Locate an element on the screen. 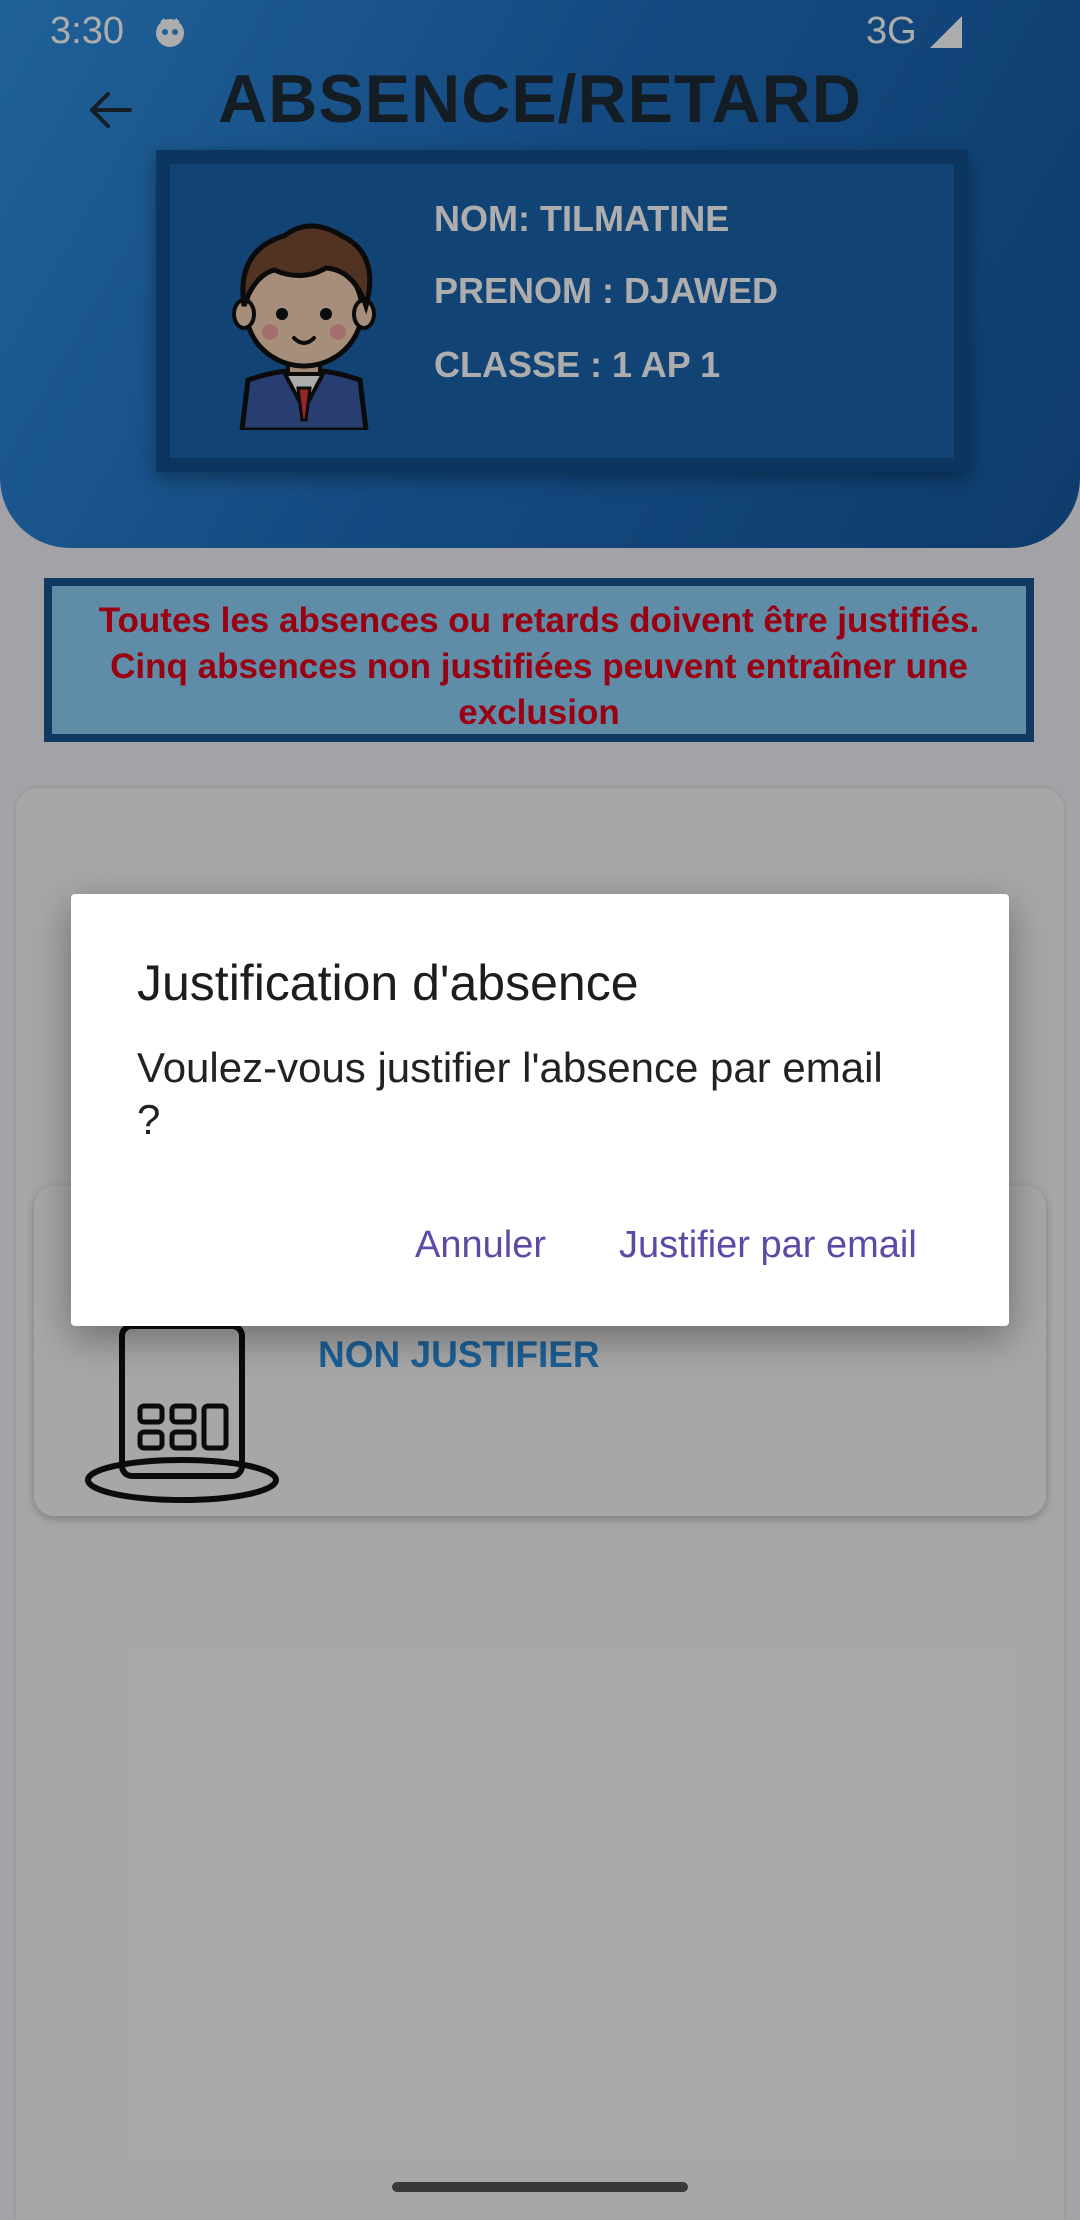 The width and height of the screenshot is (1080, 2220). dialog-title: Justification d'absence is located at coordinates (388, 983).